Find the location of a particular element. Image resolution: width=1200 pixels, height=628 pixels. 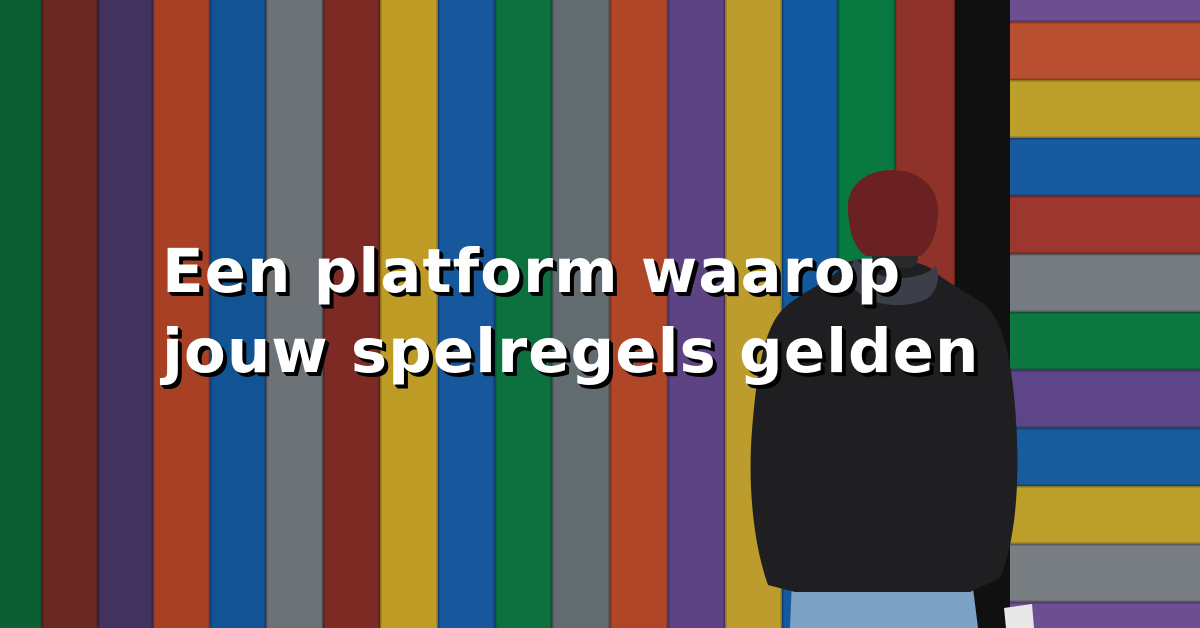

headline-line-2: jouw spelregels gelden is located at coordinates (571, 351).